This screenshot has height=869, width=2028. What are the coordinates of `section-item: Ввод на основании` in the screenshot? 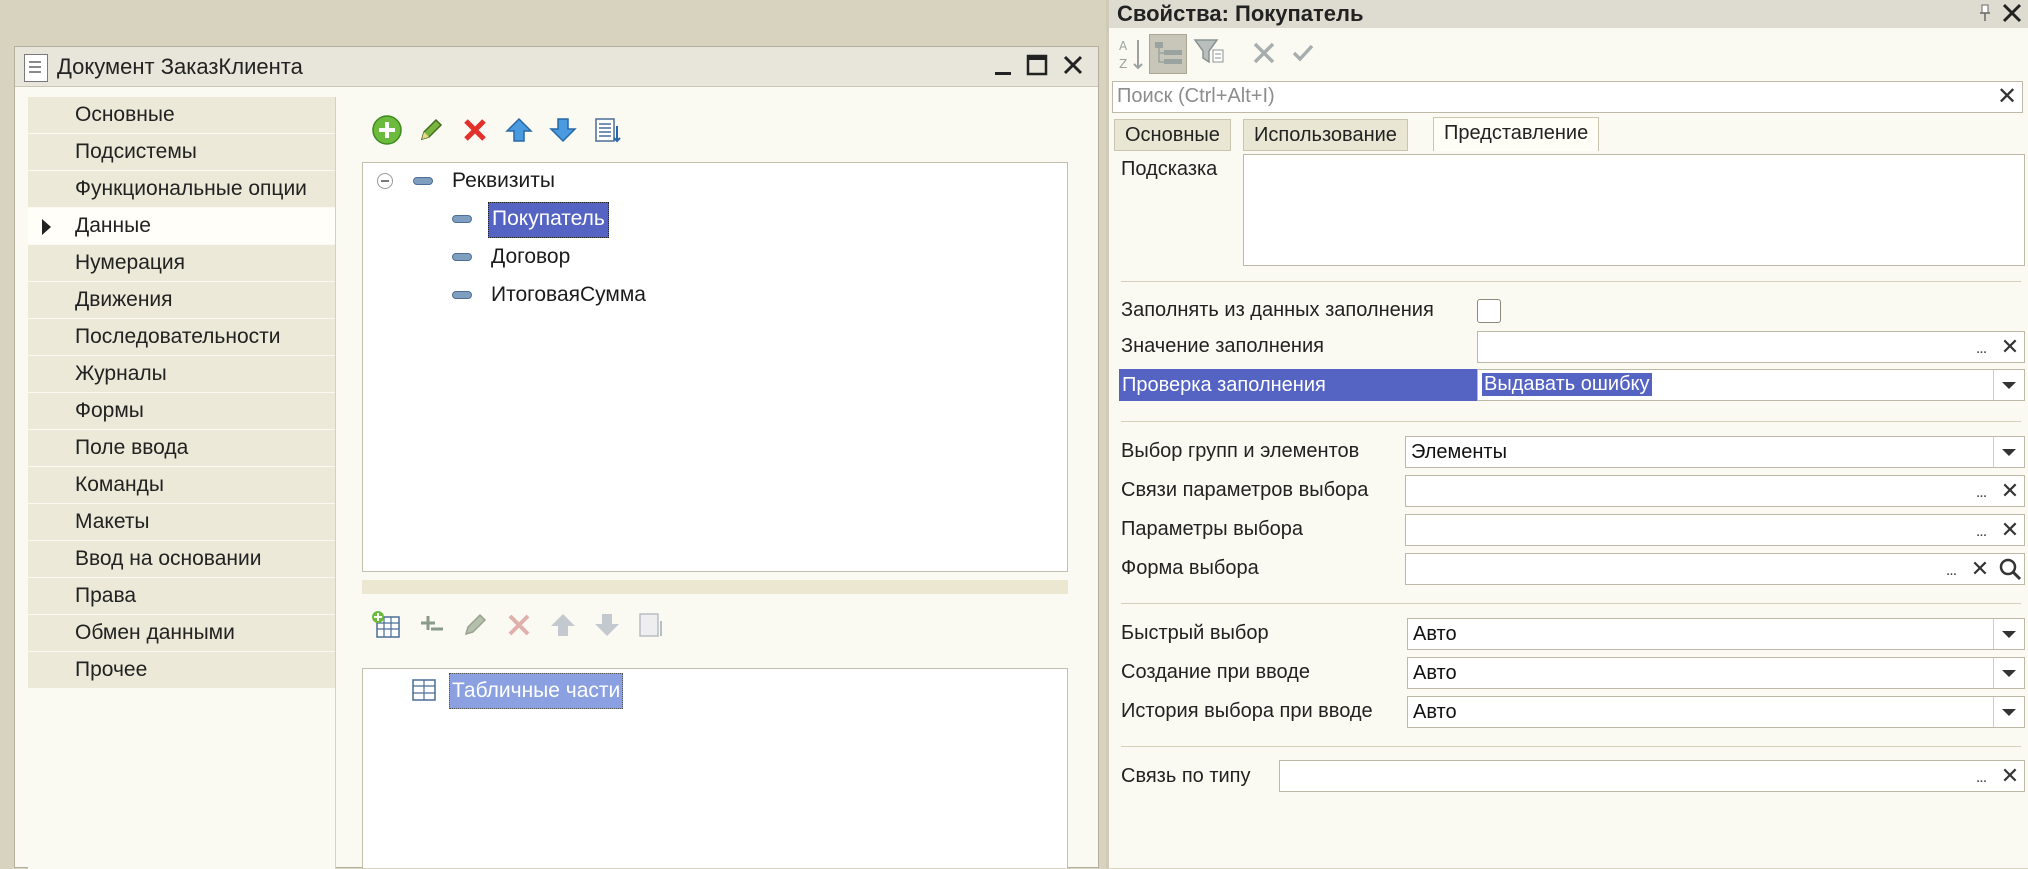 It's located at (181, 559).